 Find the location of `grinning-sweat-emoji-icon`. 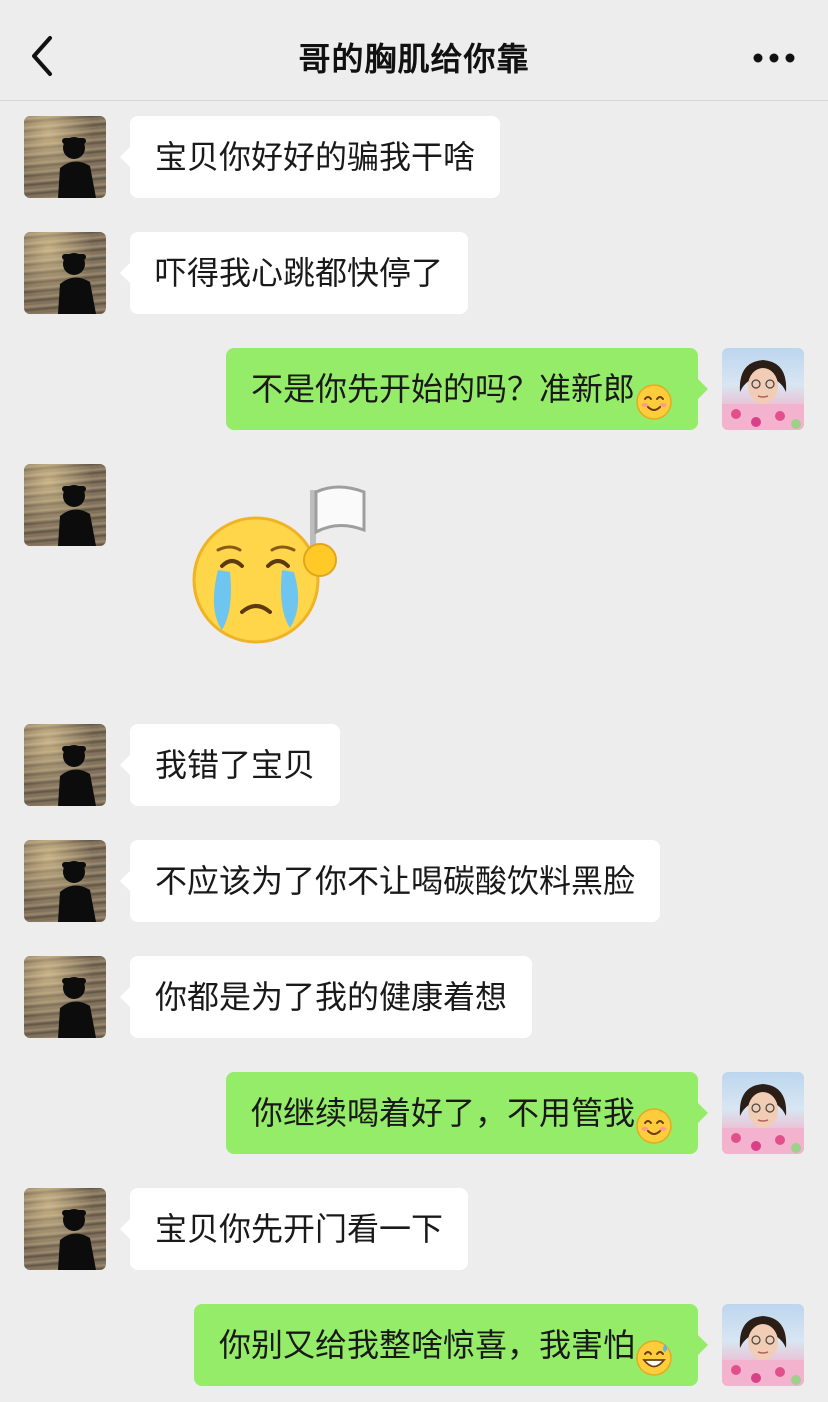

grinning-sweat-emoji-icon is located at coordinates (654, 1350).